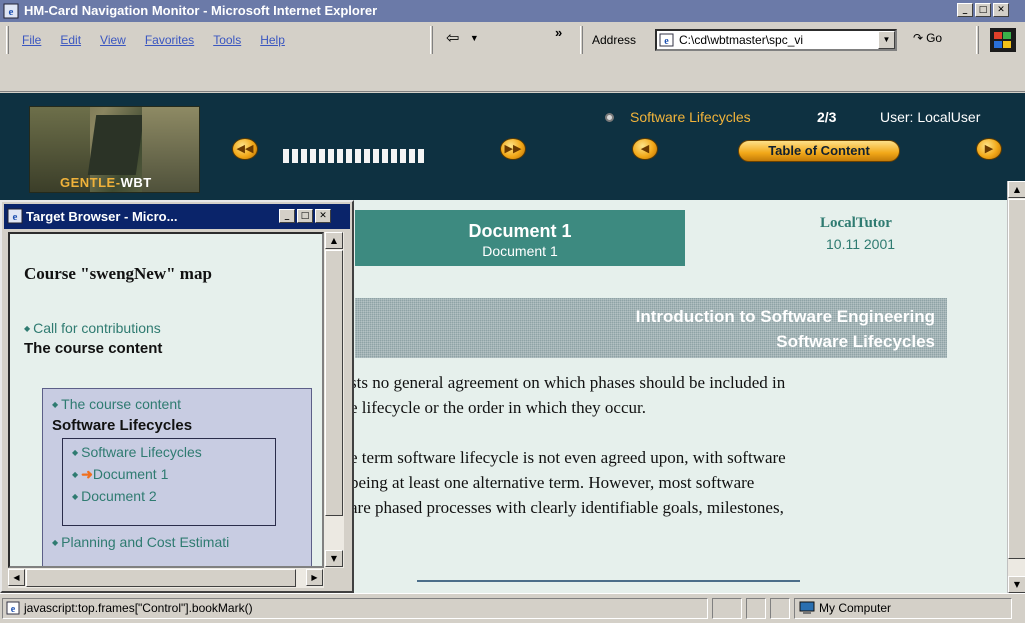 Image resolution: width=1025 pixels, height=623 pixels. Describe the element at coordinates (965, 10) in the screenshot. I see `minimize-button: _` at that location.